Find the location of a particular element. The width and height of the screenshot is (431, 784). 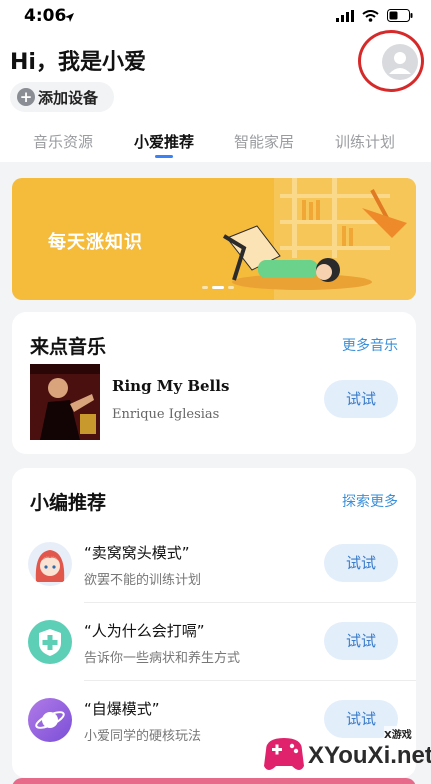

battery-icon is located at coordinates (400, 15).